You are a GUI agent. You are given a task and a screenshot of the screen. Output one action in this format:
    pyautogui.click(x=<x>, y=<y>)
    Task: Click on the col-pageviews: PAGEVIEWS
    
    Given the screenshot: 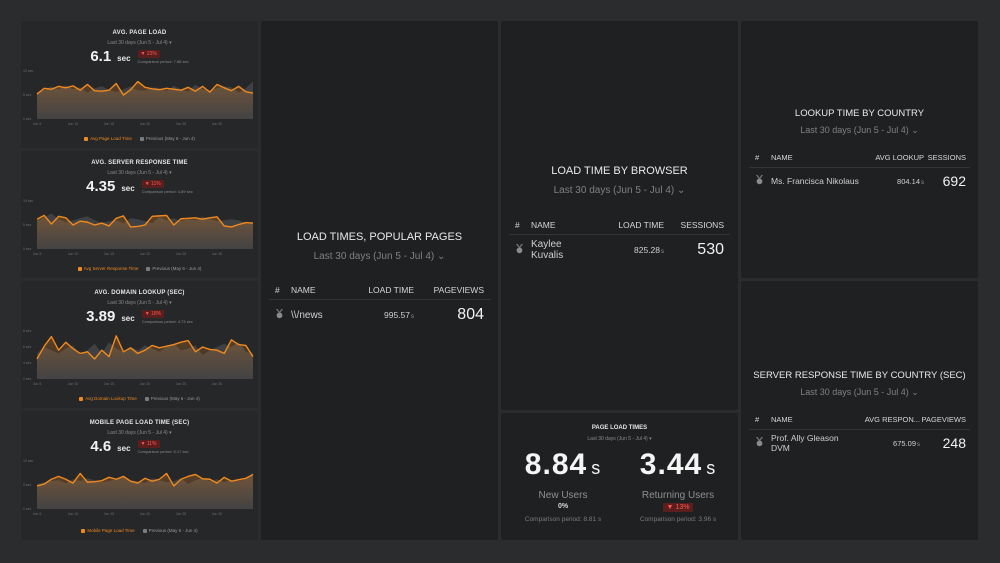 What is the action you would take?
    pyautogui.click(x=945, y=419)
    